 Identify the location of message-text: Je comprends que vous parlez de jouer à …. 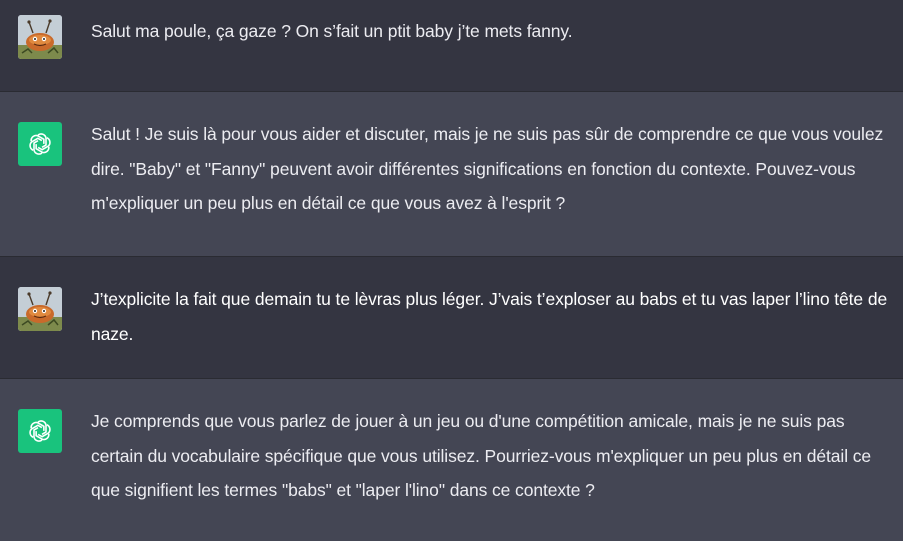
(481, 455).